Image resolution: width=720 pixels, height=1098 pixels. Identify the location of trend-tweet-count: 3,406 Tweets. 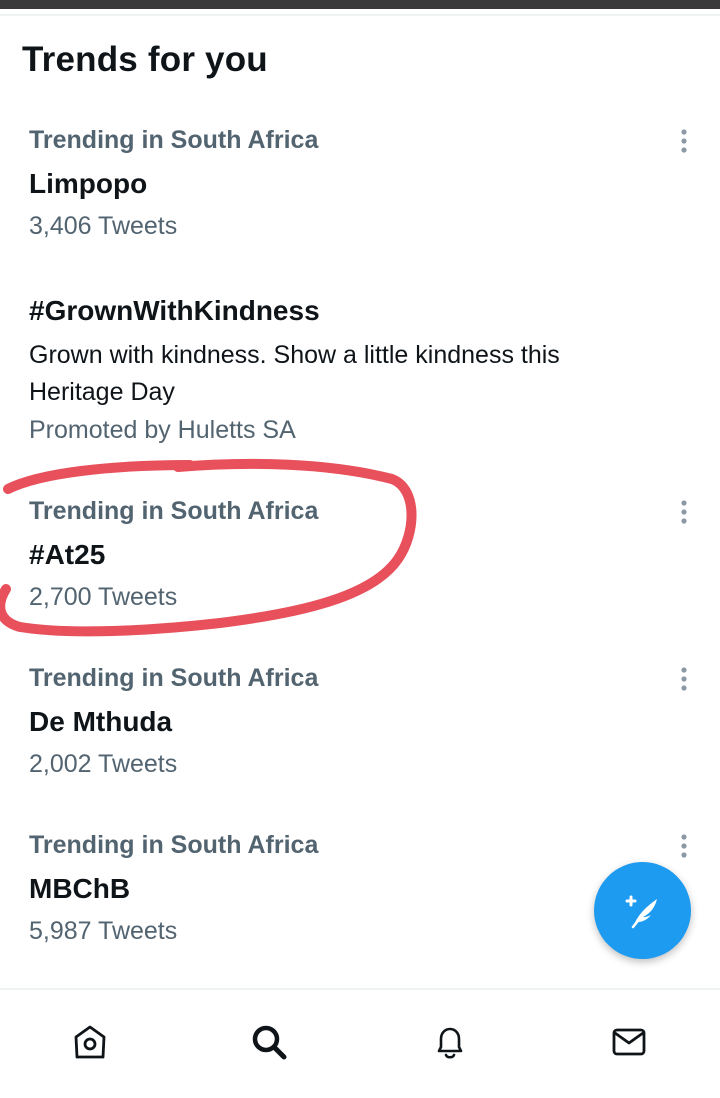
(103, 226).